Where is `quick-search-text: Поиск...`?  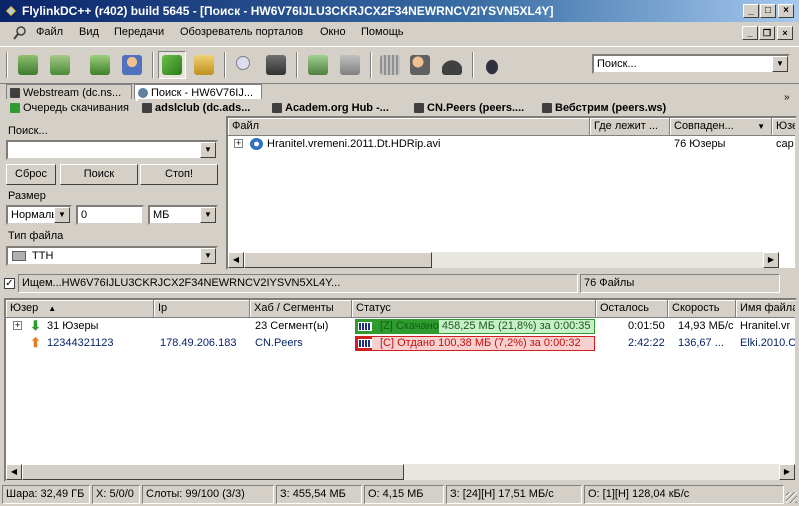 quick-search-text: Поиск... is located at coordinates (617, 64).